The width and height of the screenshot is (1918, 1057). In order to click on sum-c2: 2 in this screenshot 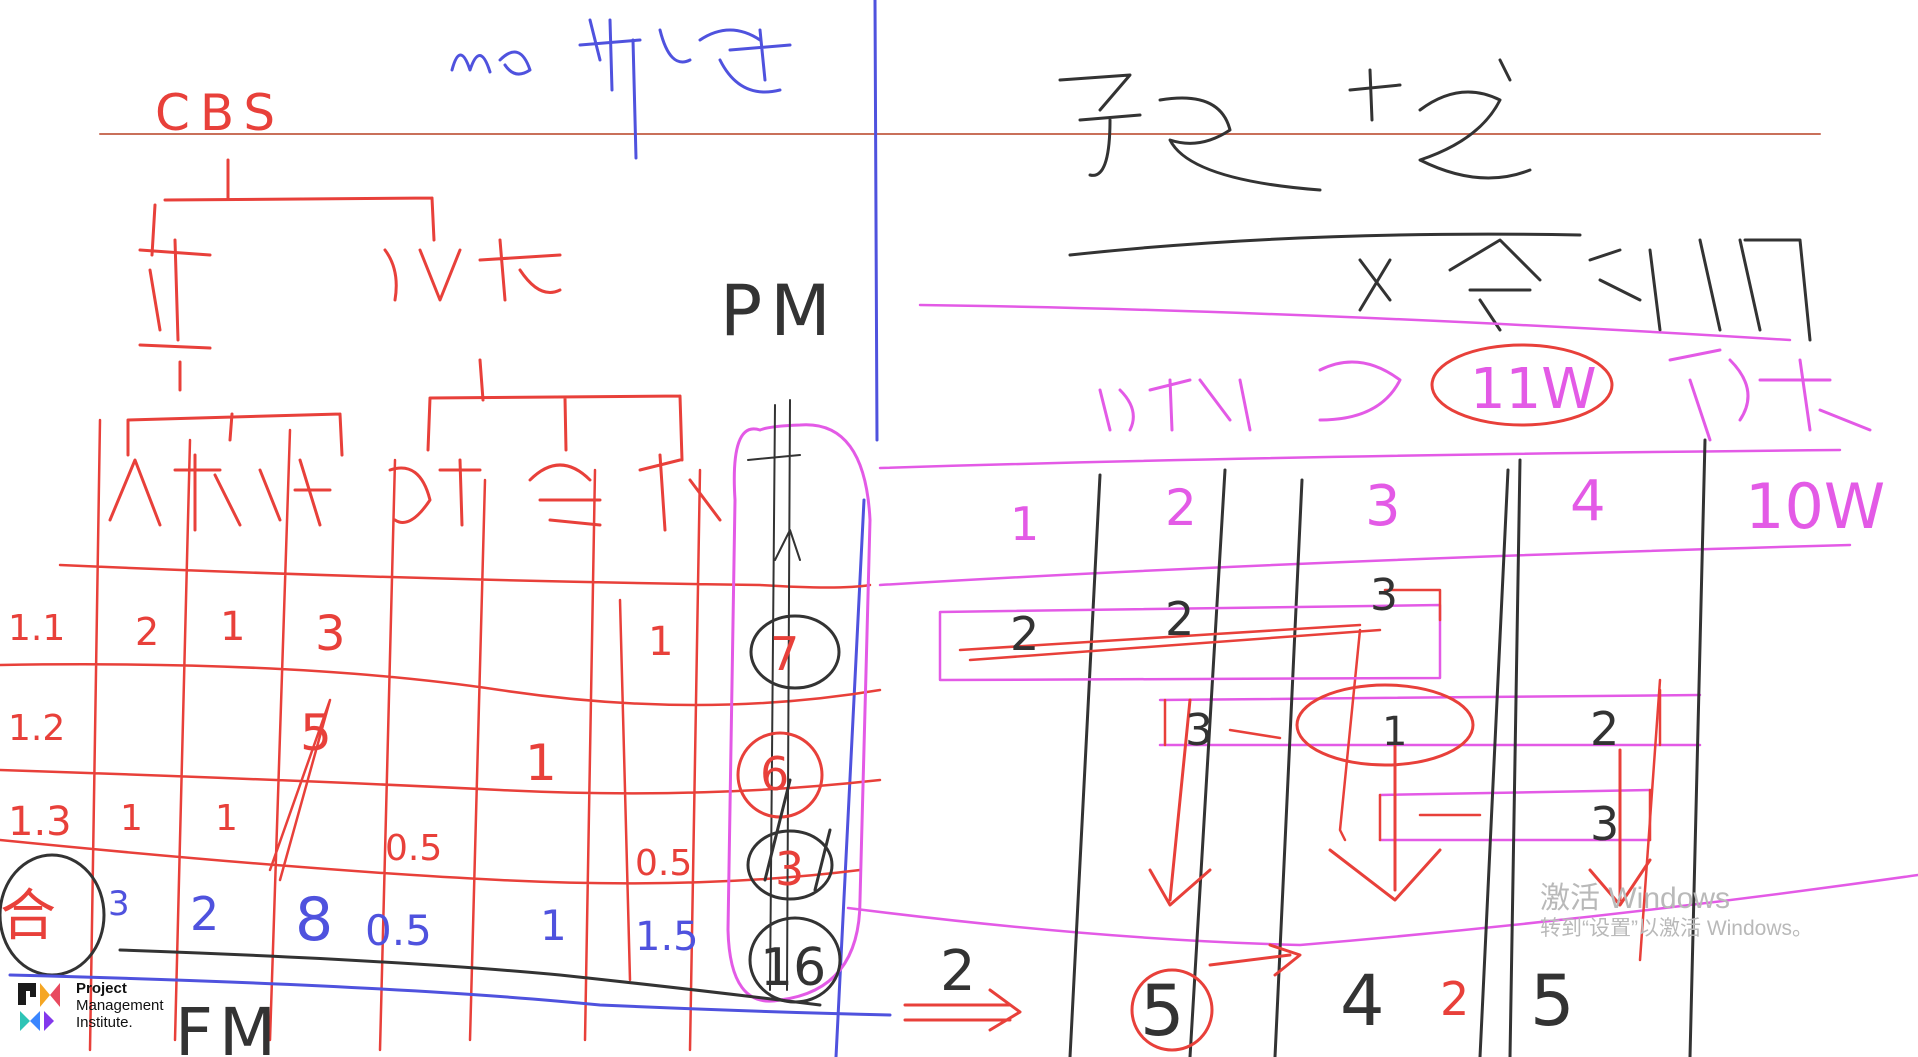, I will do `click(204, 914)`.